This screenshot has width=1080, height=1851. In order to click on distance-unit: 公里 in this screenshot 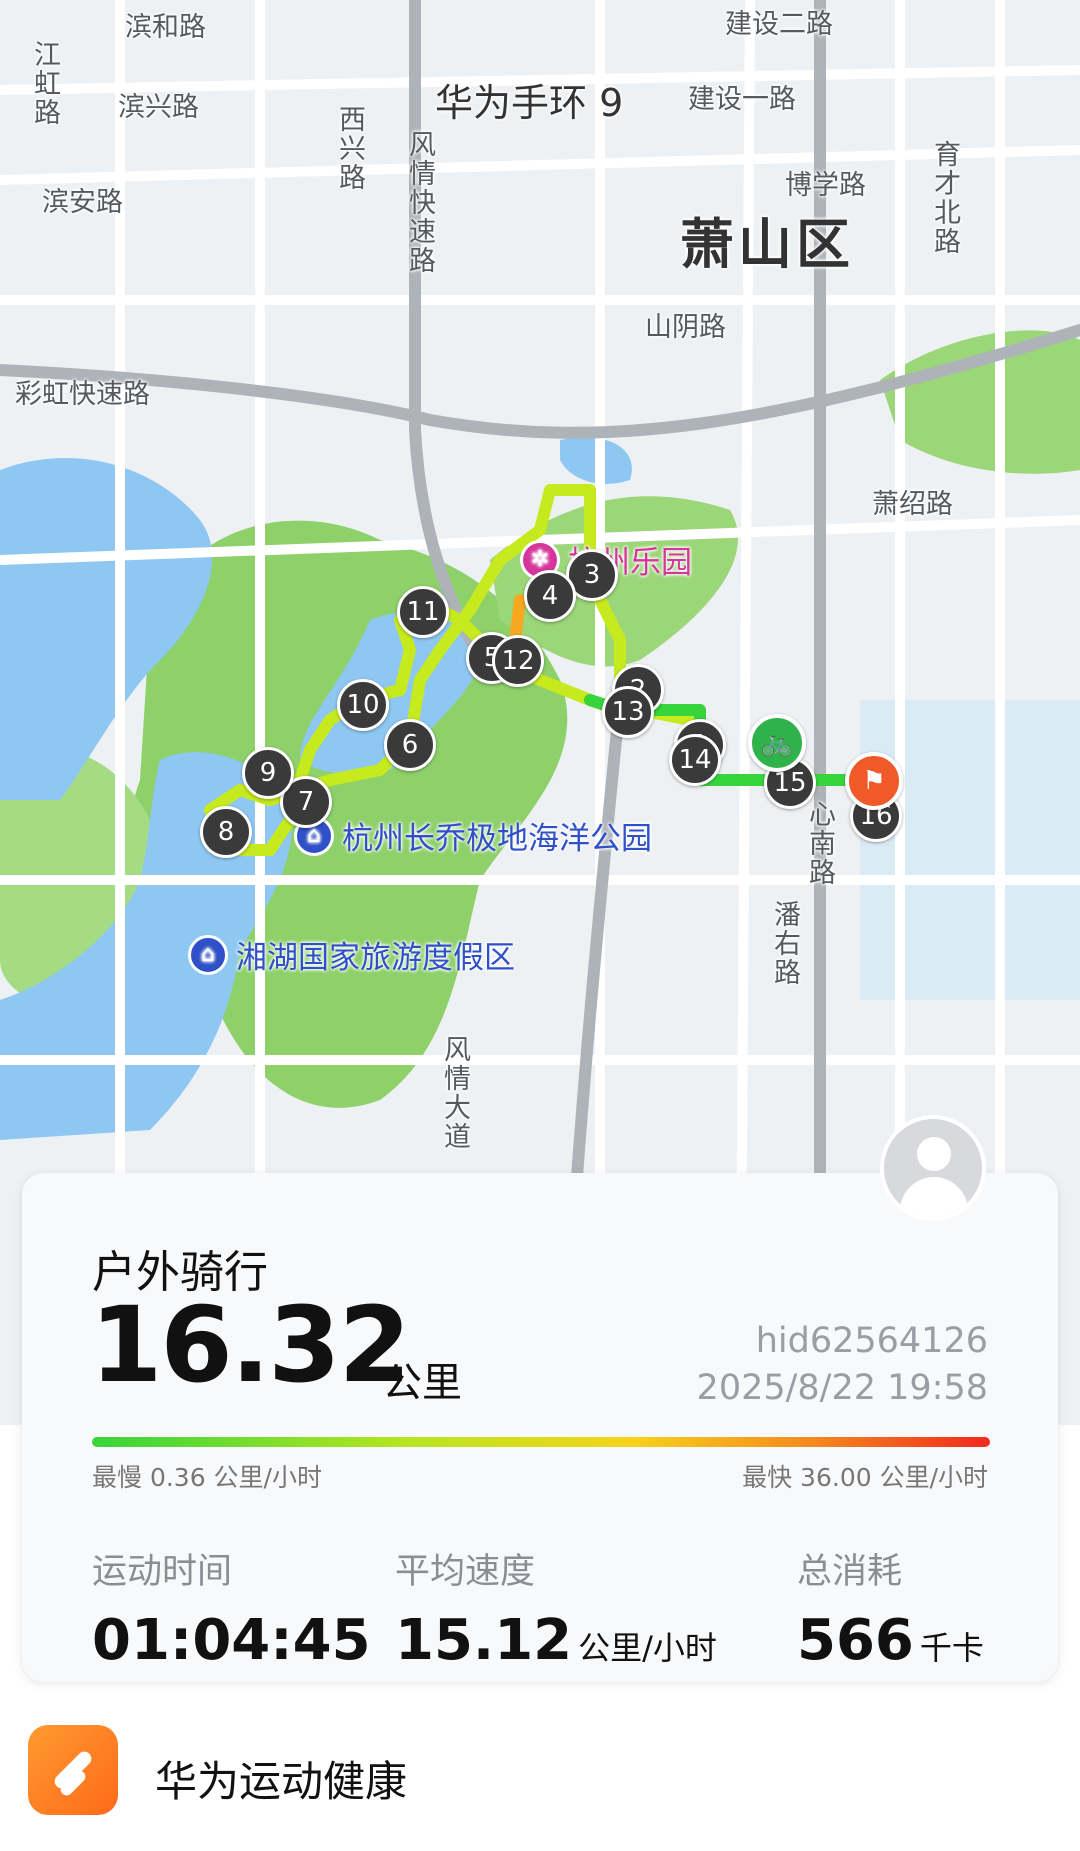, I will do `click(422, 1383)`.